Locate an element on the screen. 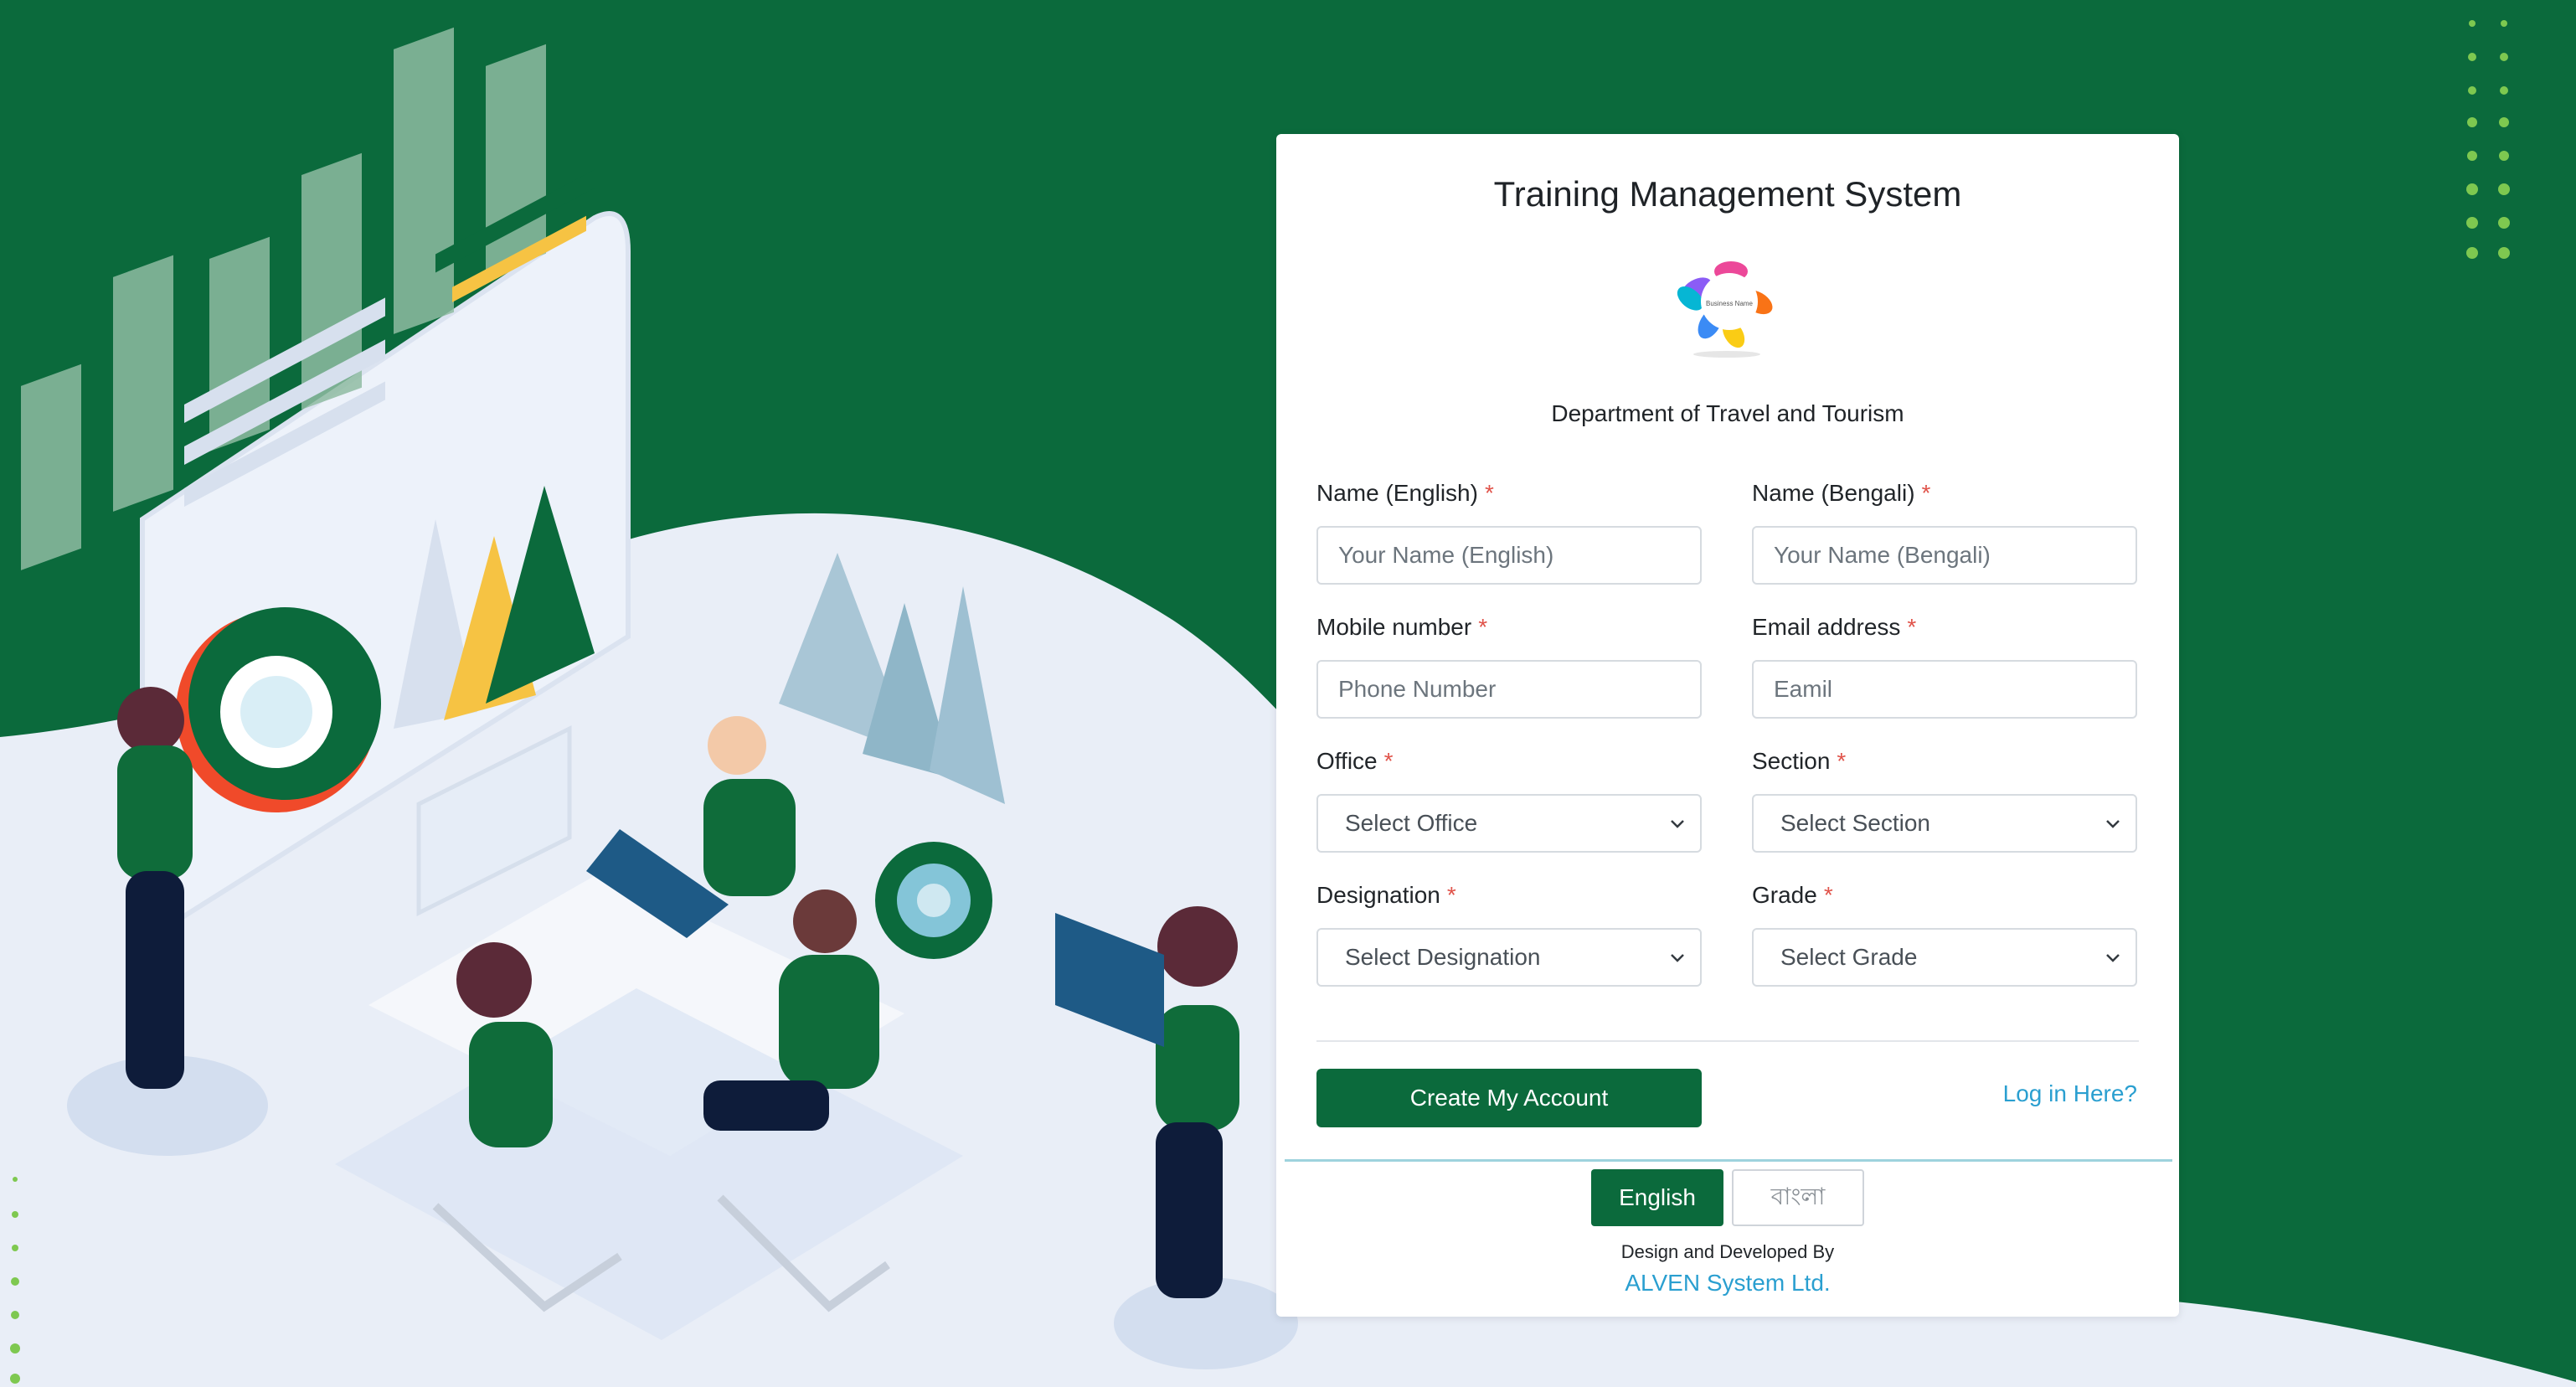 This screenshot has width=2576, height=1387. dots-decoration-top-right is located at coordinates (2488, 139).